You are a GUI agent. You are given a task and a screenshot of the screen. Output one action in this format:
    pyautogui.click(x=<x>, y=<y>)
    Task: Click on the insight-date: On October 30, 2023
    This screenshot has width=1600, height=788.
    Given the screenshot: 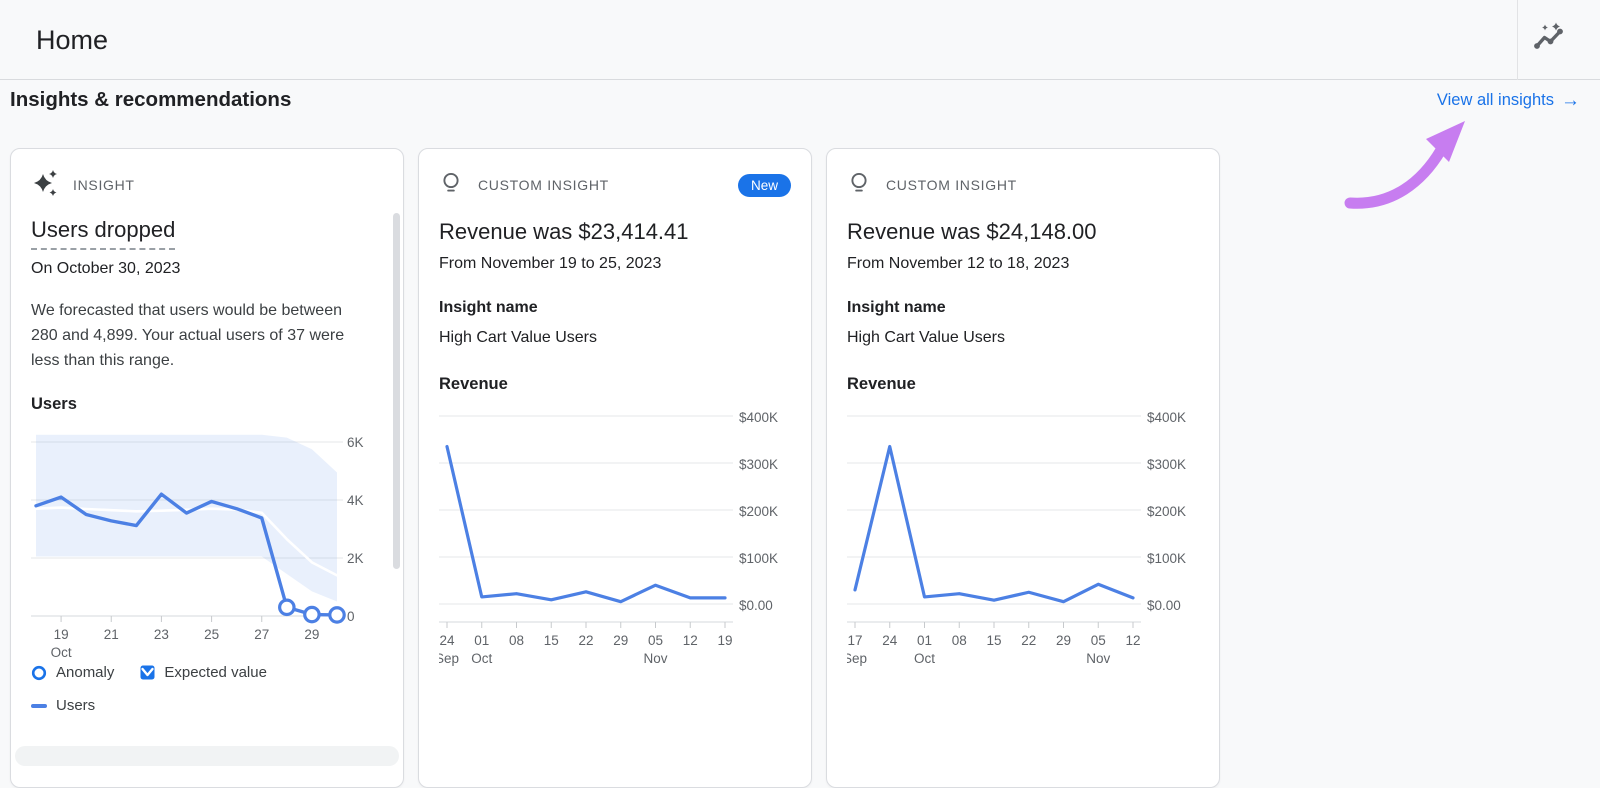 What is the action you would take?
    pyautogui.click(x=106, y=268)
    